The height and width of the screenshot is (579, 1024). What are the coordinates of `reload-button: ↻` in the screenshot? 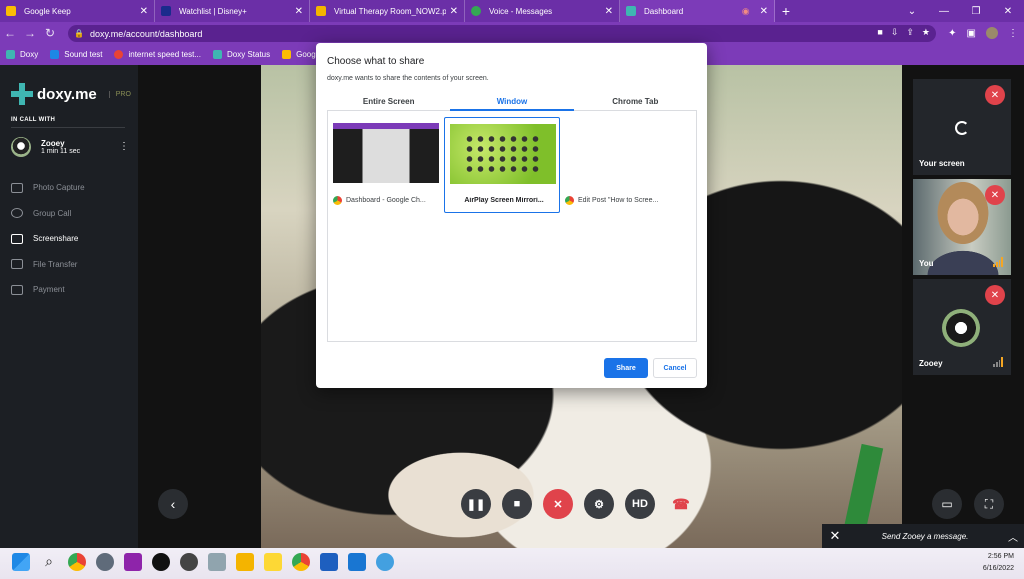 It's located at (50, 33).